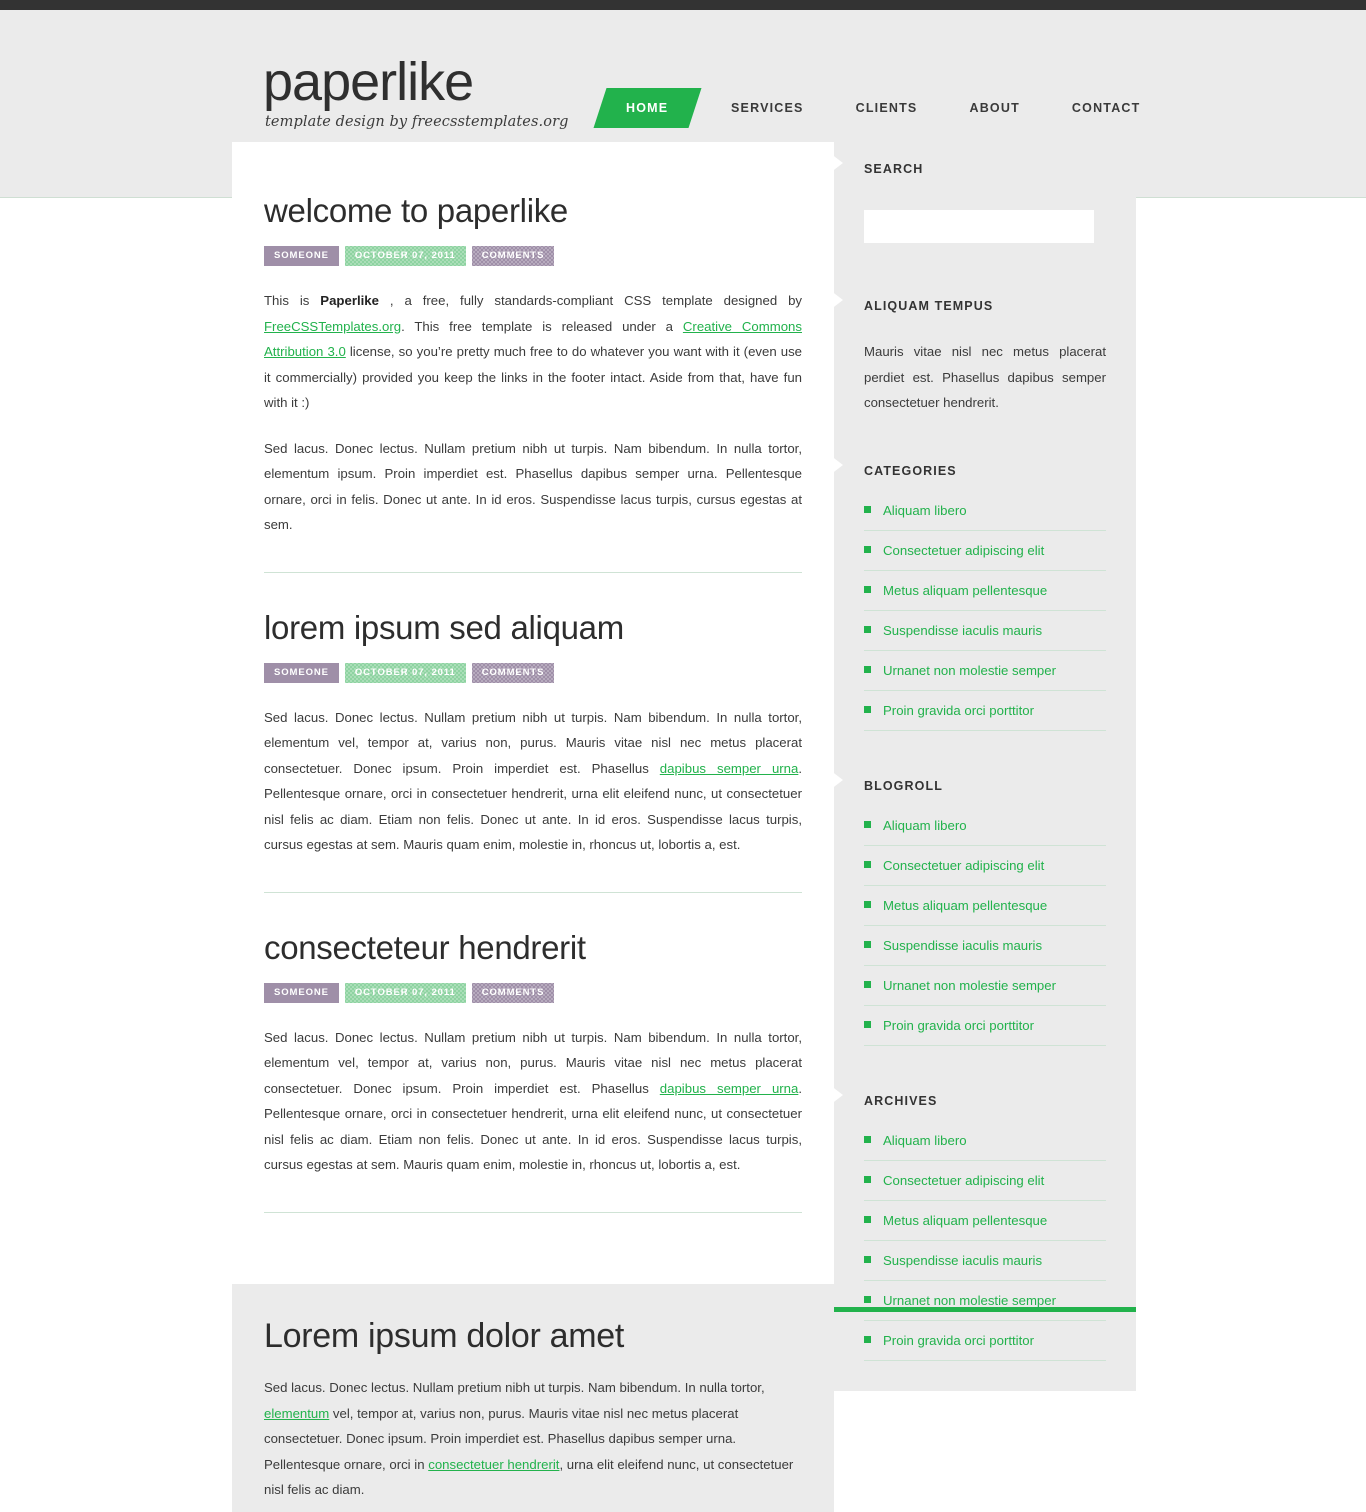  I want to click on nav-item-clients: CLIENTS, so click(887, 108).